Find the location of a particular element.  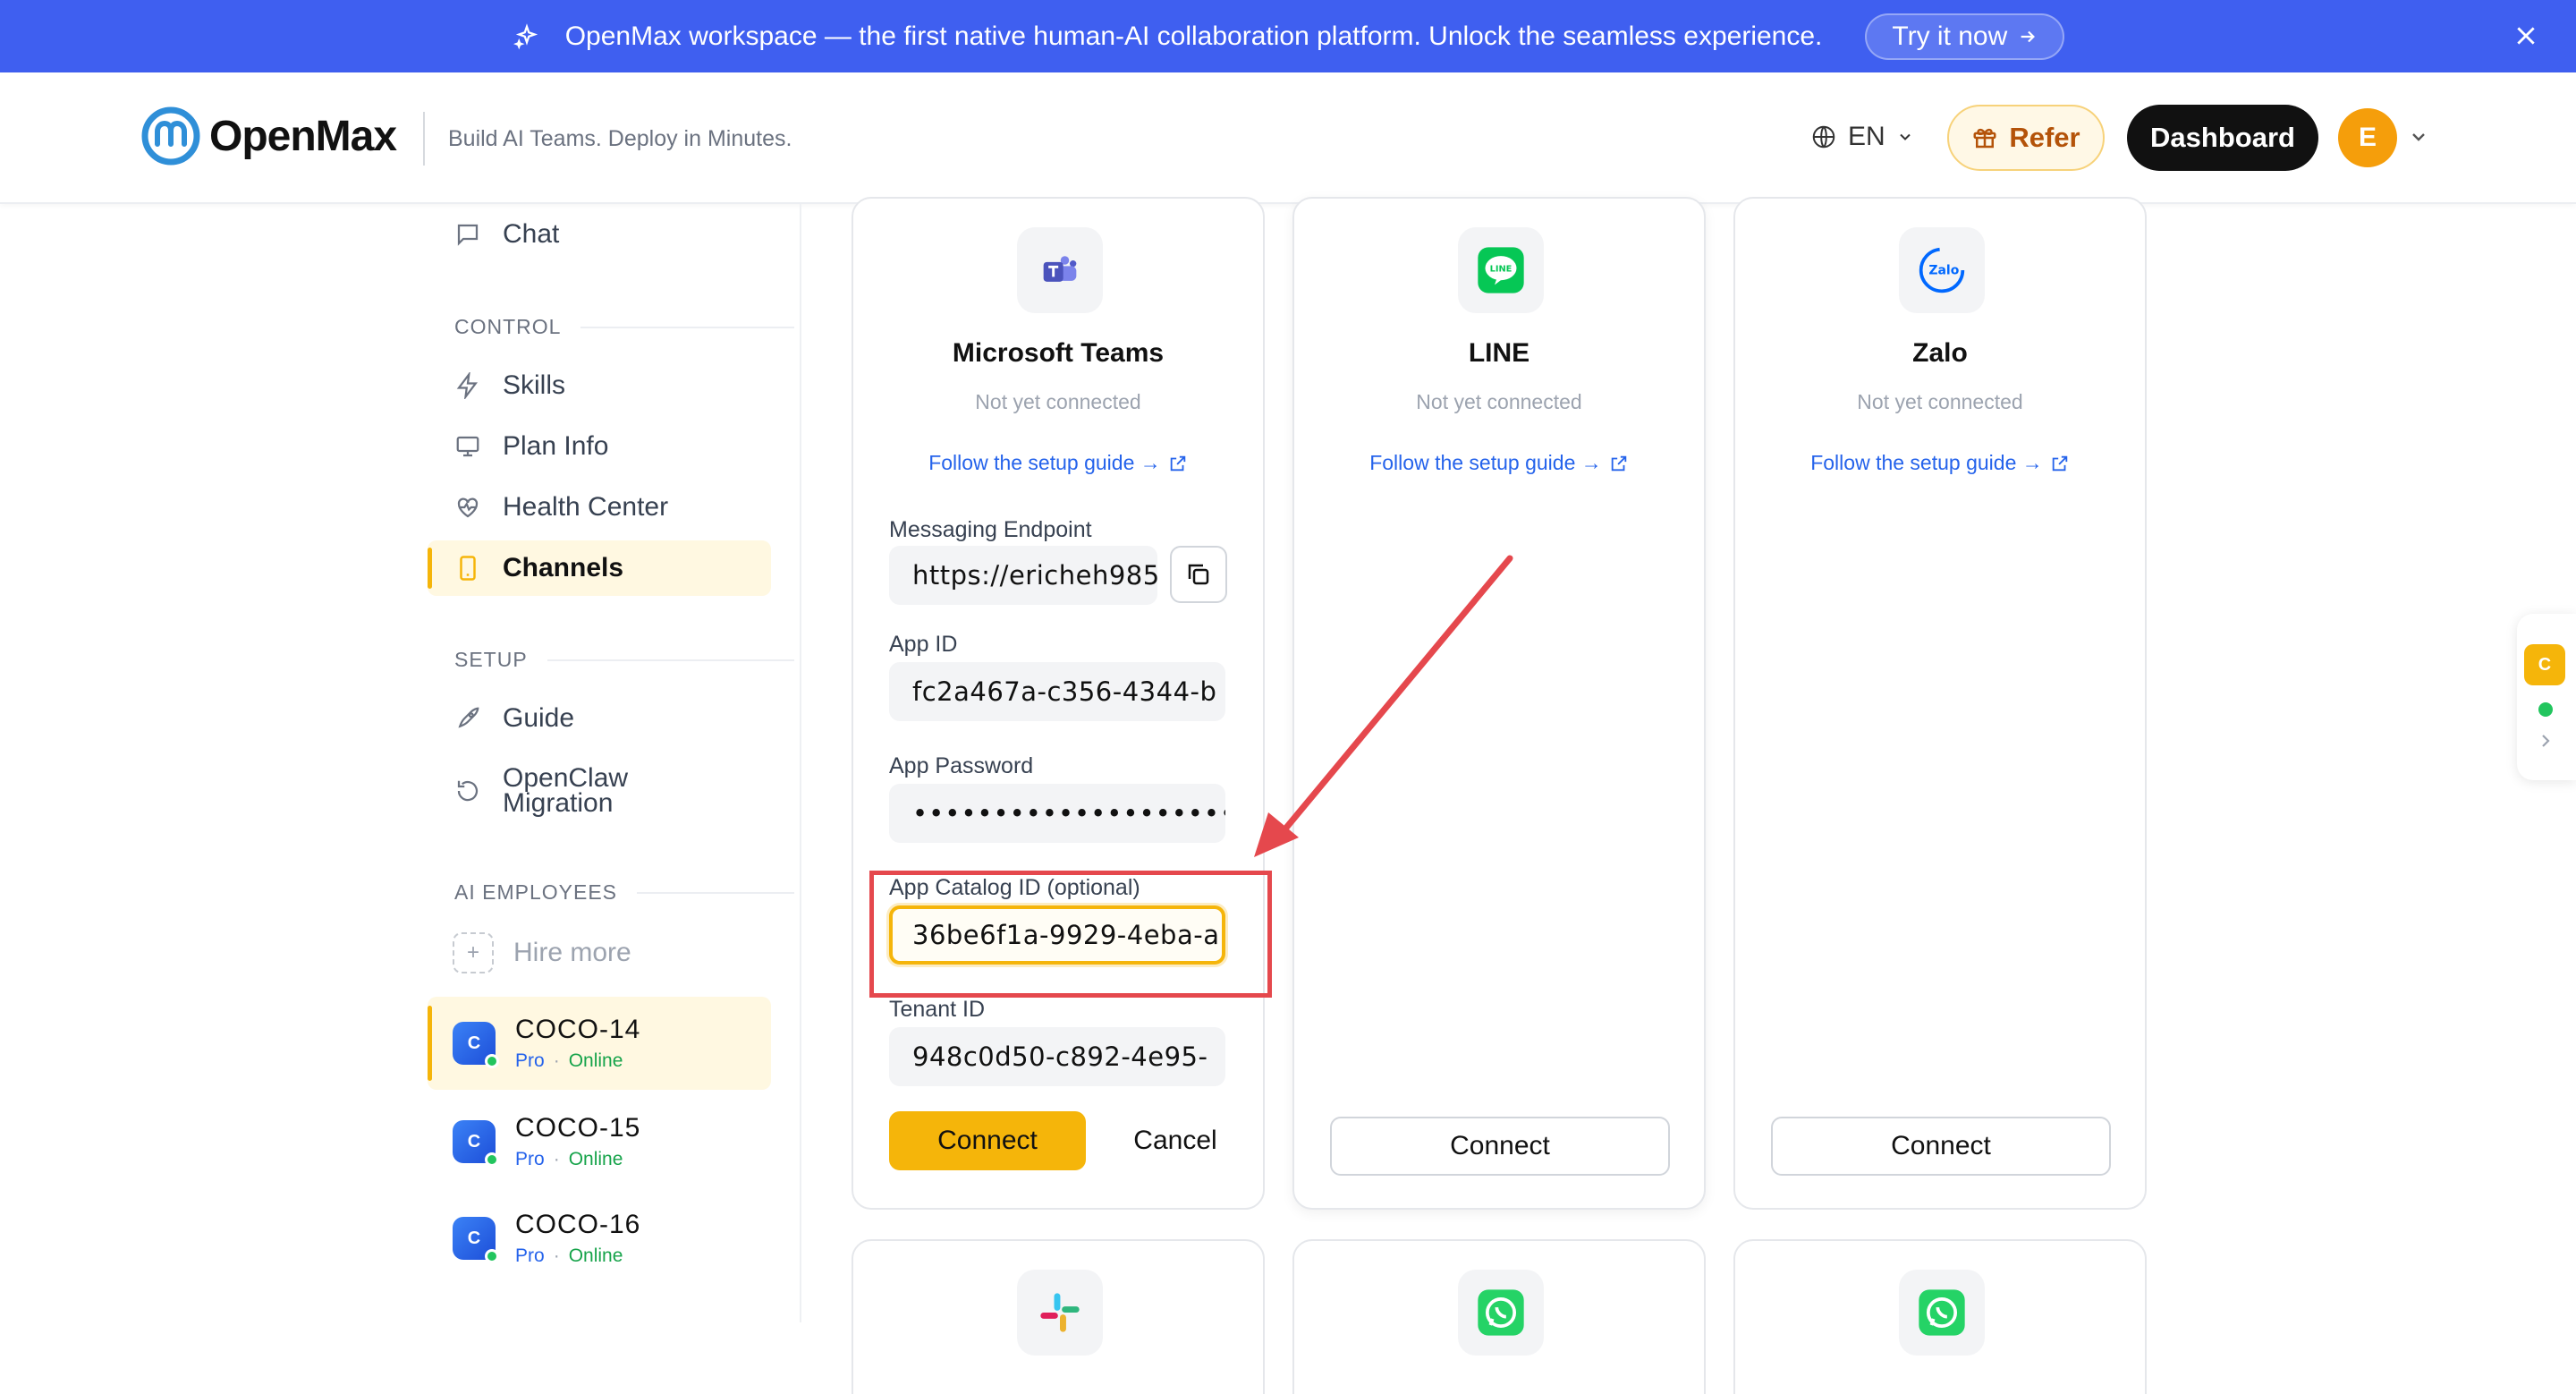

section-title: SETUP is located at coordinates (491, 659).